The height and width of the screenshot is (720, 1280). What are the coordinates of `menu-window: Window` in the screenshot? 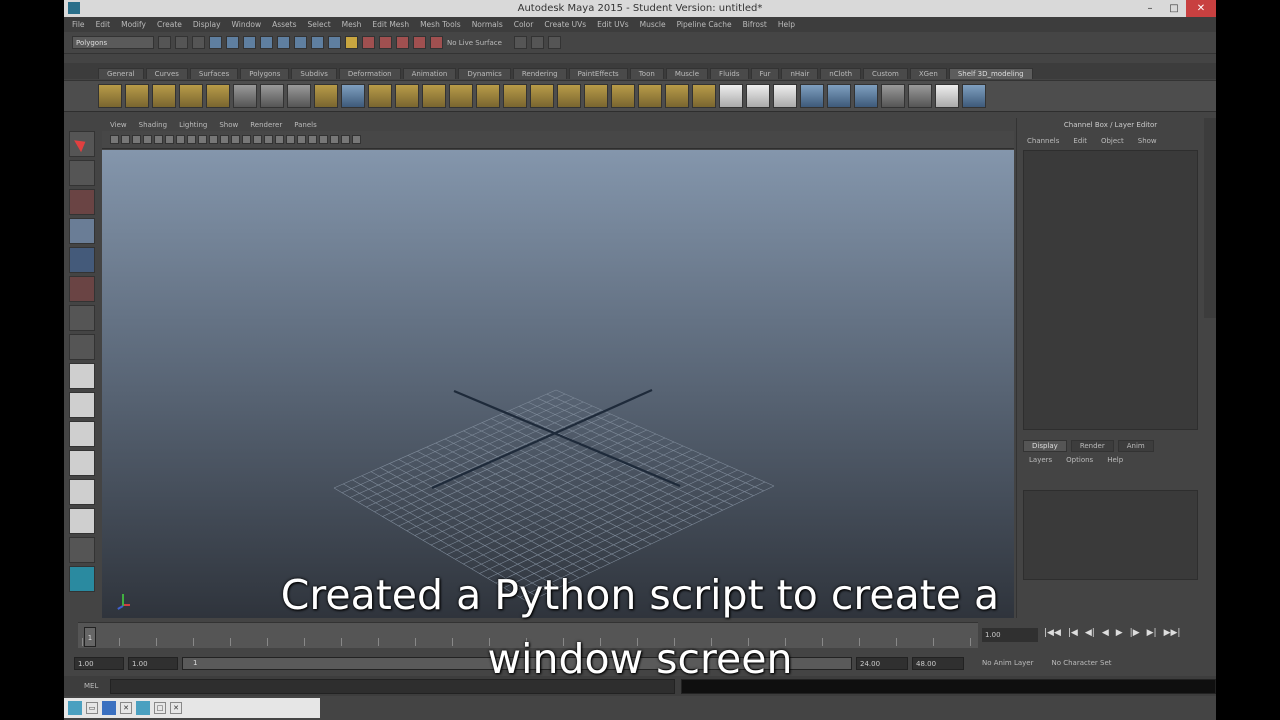 It's located at (247, 24).